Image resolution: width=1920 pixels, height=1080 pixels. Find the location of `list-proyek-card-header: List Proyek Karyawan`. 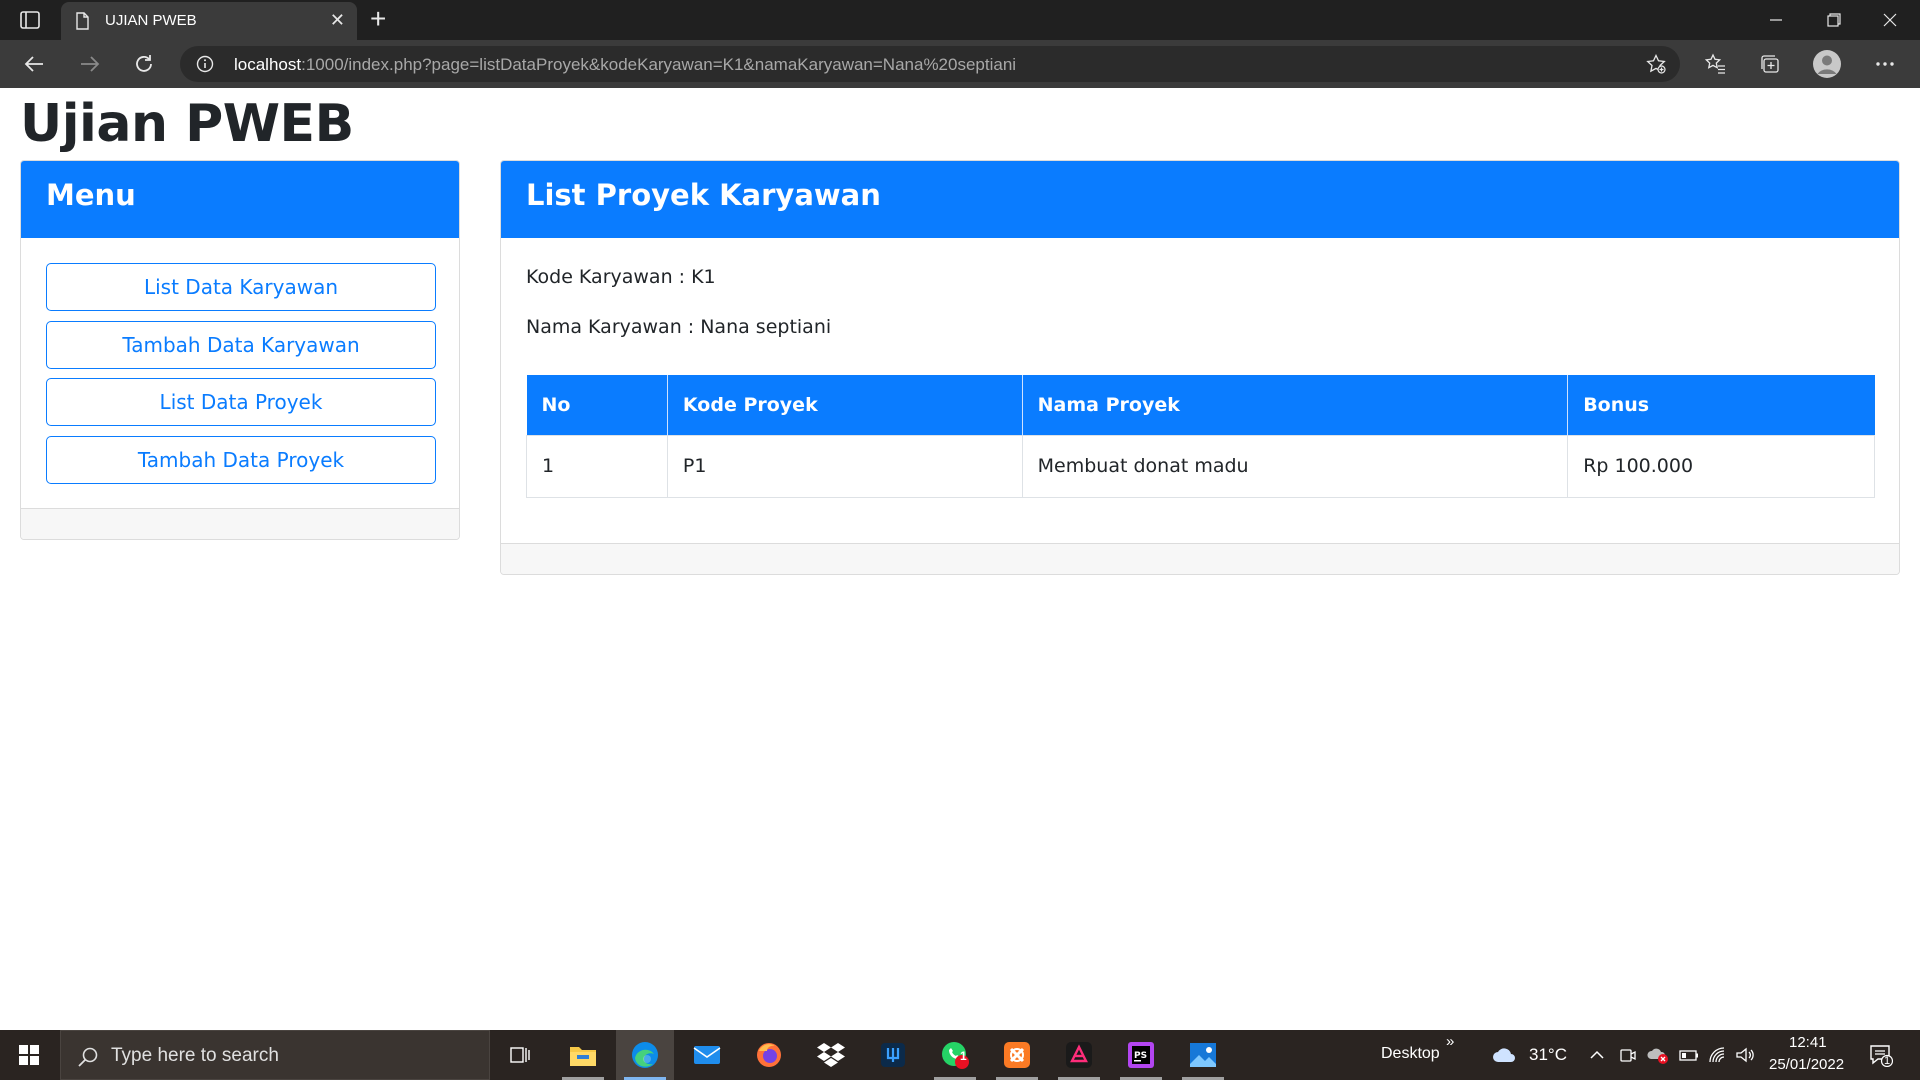

list-proyek-card-header: List Proyek Karyawan is located at coordinates (1200, 199).